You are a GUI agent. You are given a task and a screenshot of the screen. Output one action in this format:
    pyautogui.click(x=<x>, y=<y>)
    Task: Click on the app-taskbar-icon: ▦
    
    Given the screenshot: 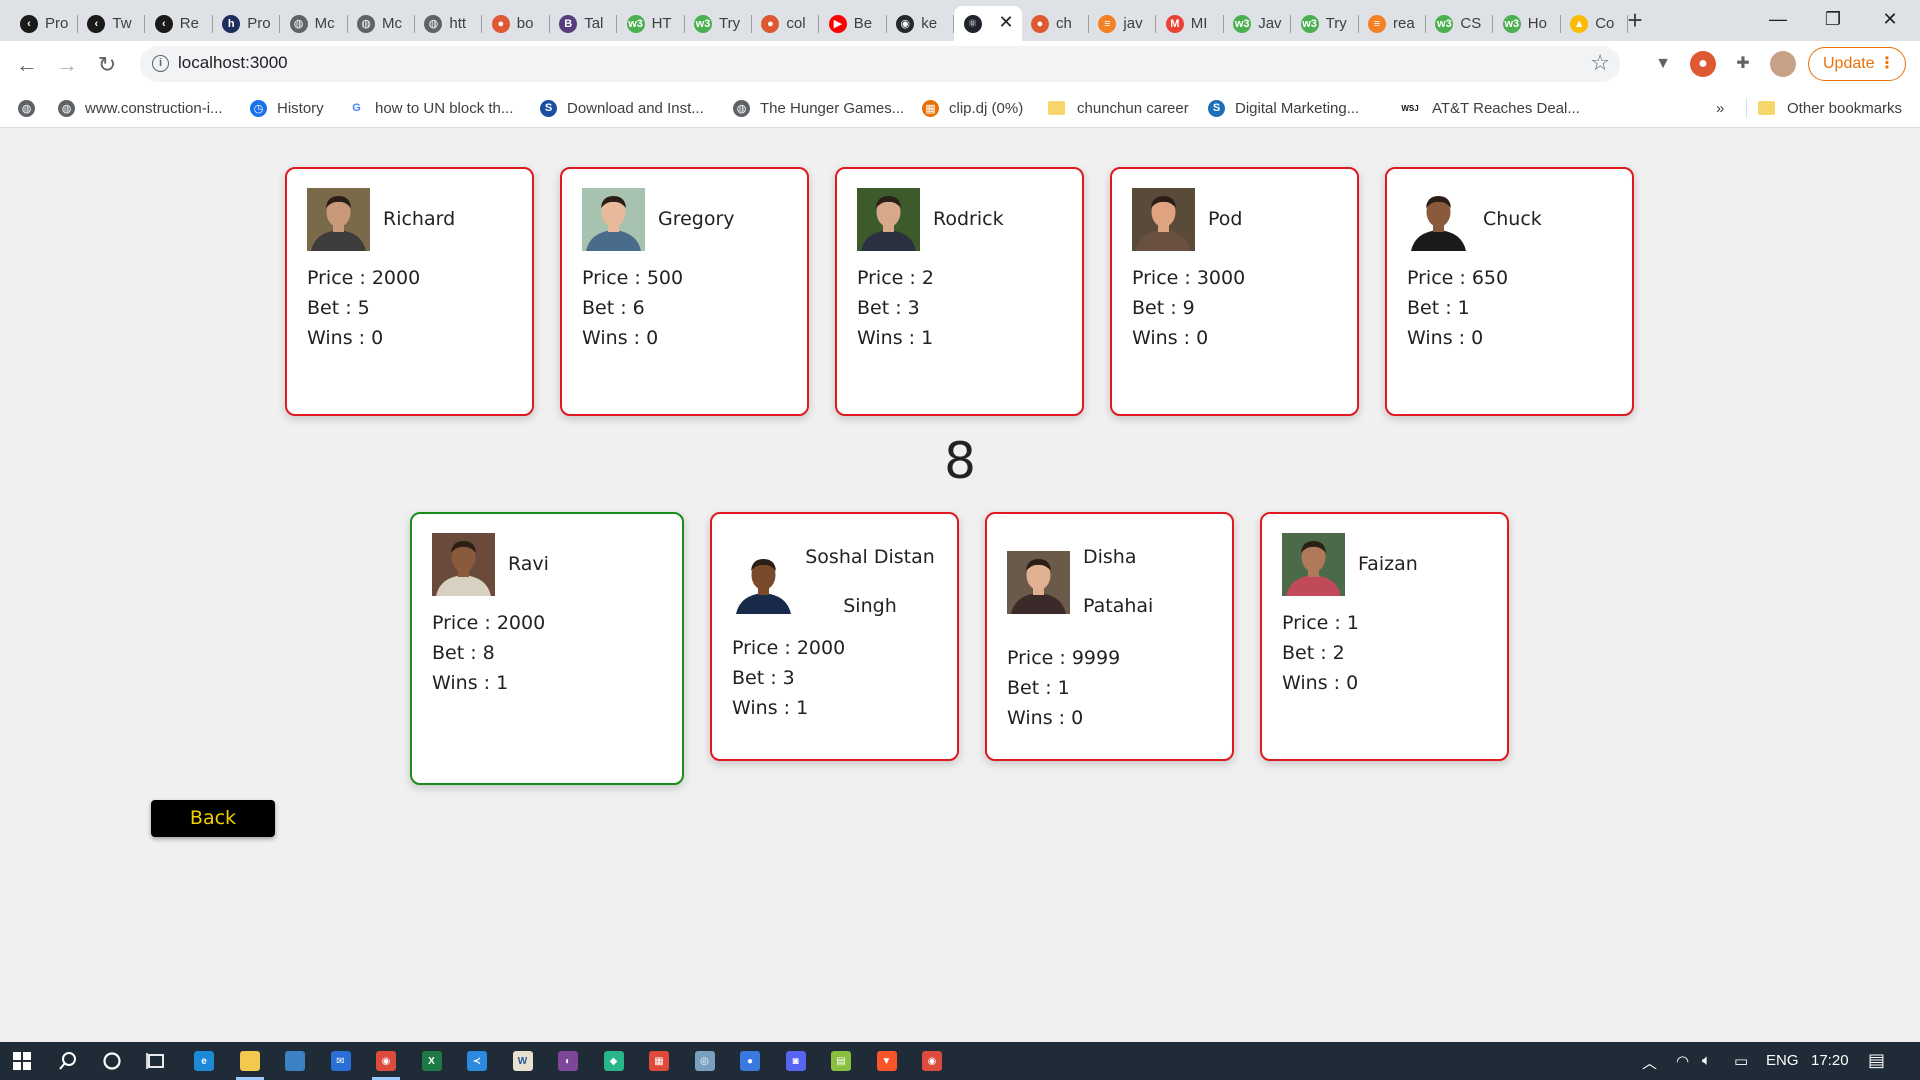 What is the action you would take?
    pyautogui.click(x=659, y=1061)
    